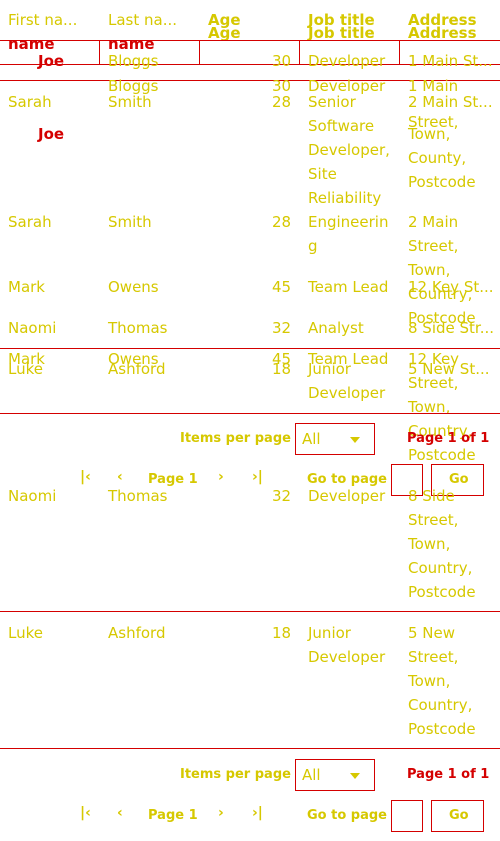  Describe the element at coordinates (437, 158) in the screenshot. I see `cell-address: County,` at that location.